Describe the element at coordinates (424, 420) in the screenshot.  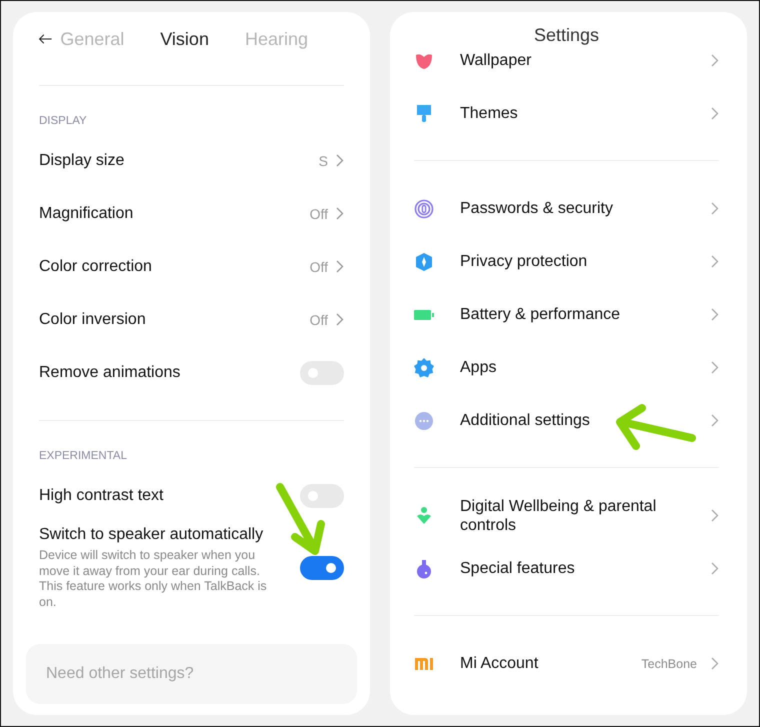
I see `dots-icon` at that location.